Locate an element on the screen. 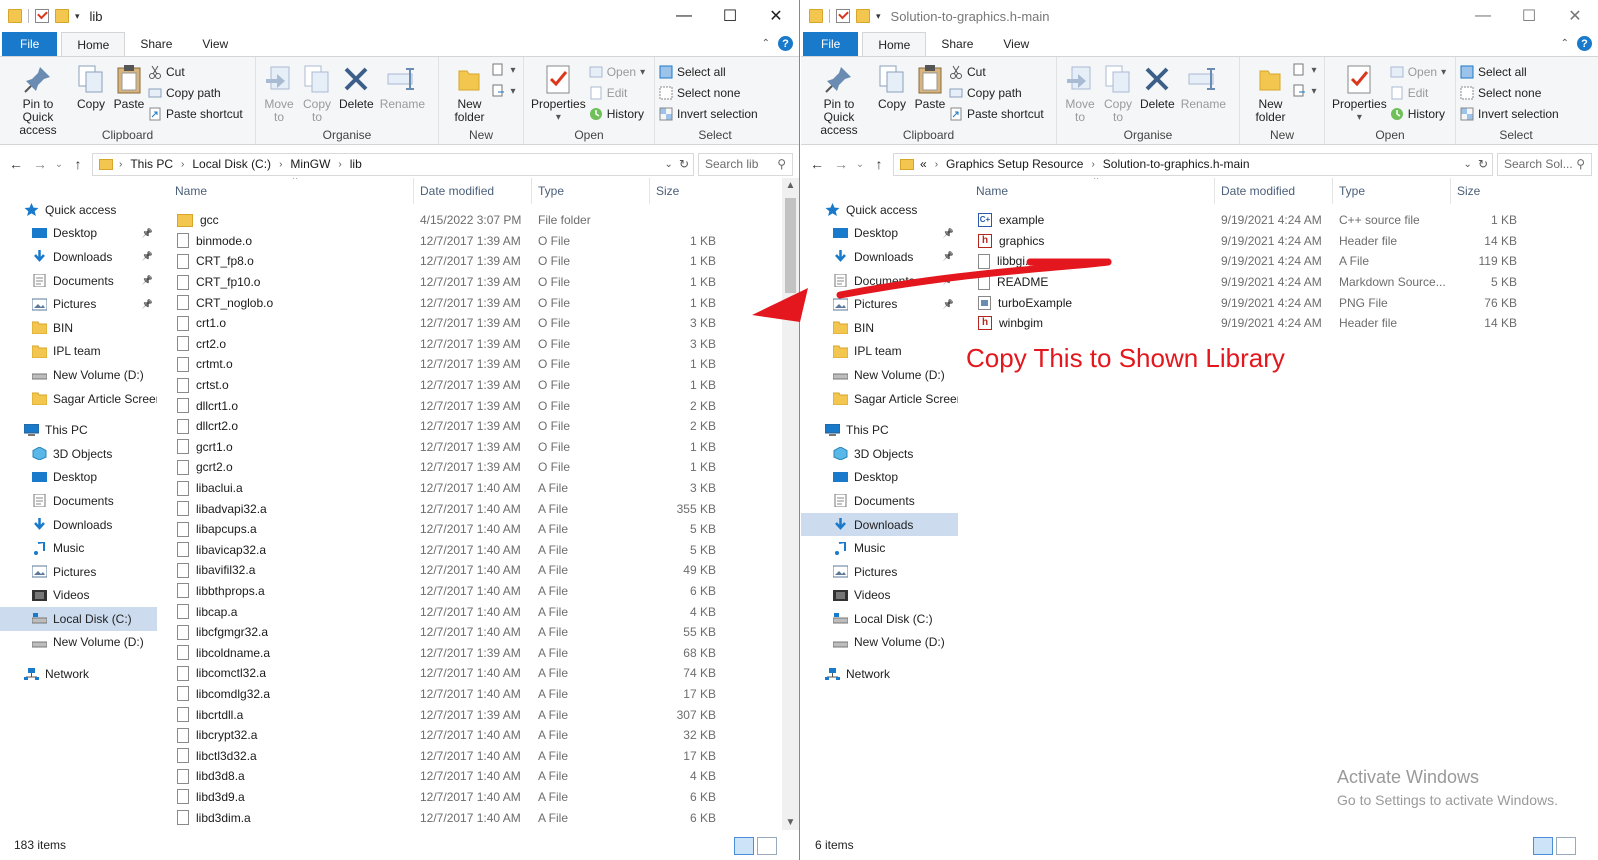 This screenshot has width=1598, height=860. sidebar-item-desktop: Desktop is located at coordinates (879, 478).